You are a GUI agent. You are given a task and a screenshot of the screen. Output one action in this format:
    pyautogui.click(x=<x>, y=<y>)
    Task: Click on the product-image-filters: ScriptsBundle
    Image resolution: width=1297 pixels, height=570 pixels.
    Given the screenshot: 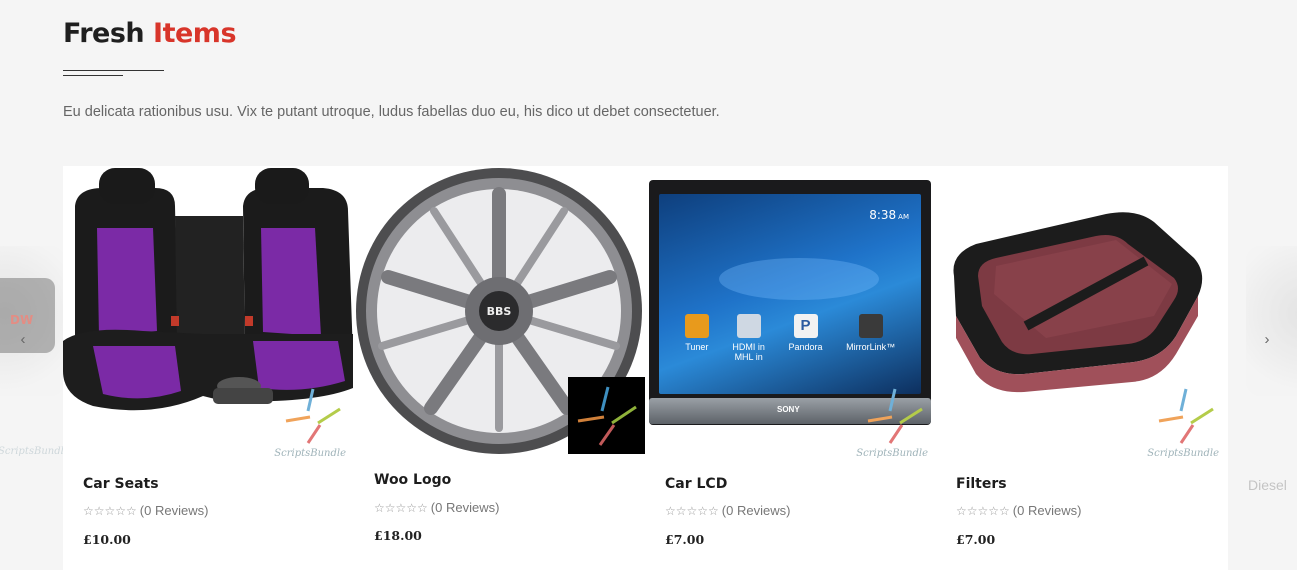 What is the action you would take?
    pyautogui.click(x=1081, y=313)
    